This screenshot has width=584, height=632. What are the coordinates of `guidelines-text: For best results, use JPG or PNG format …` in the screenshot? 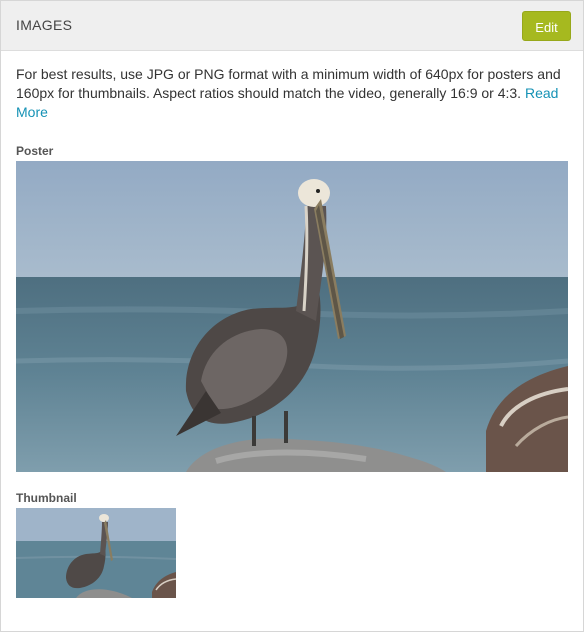 It's located at (288, 83).